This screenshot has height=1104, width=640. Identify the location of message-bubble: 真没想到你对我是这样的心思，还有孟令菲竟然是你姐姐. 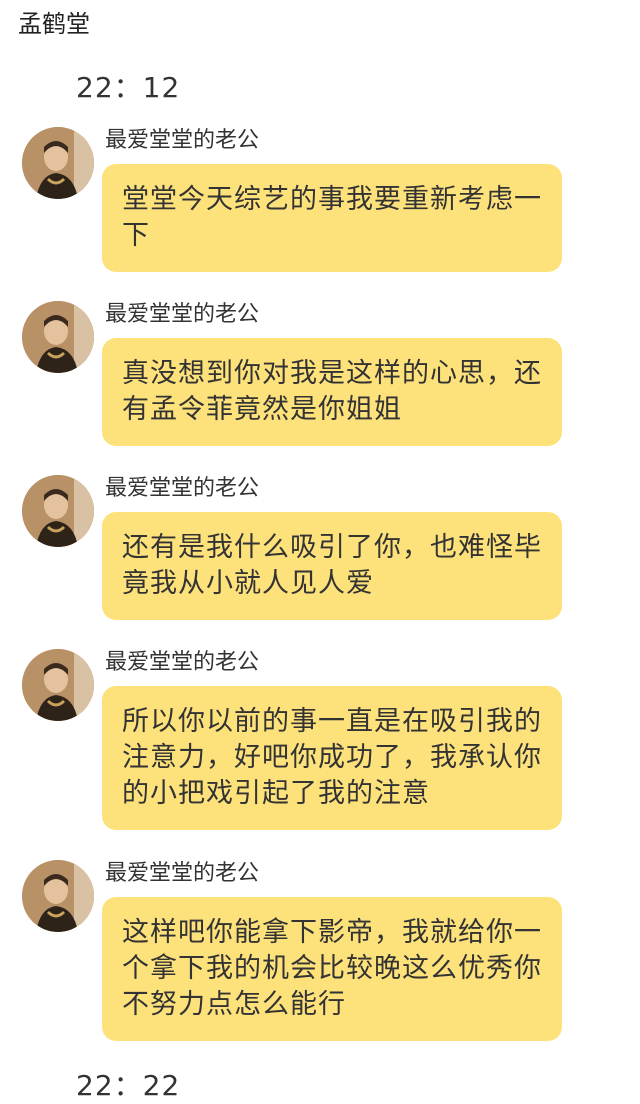
(332, 392).